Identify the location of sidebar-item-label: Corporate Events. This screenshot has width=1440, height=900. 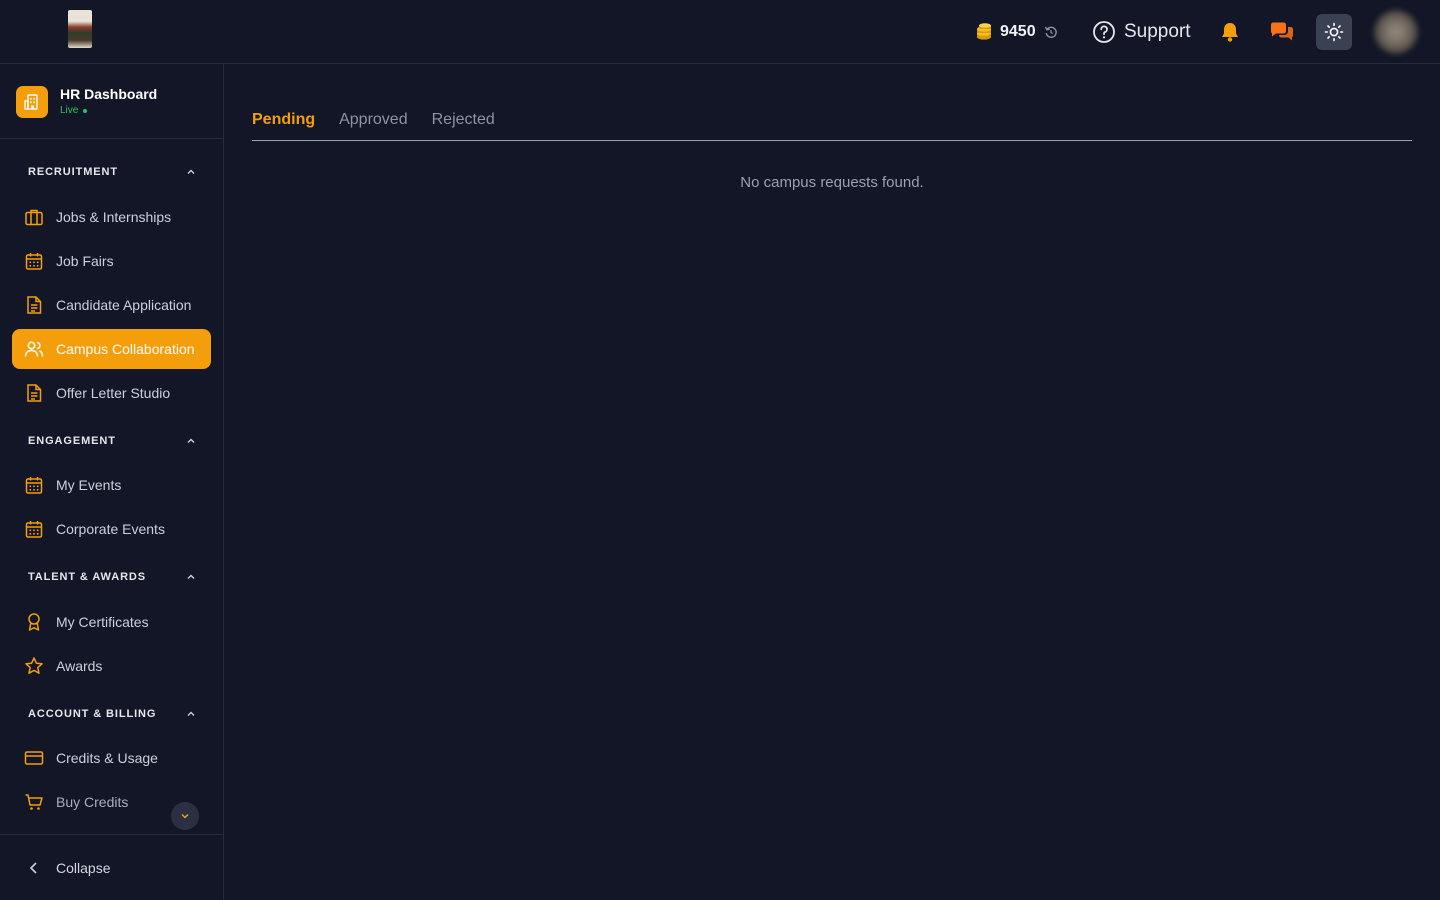
(110, 529).